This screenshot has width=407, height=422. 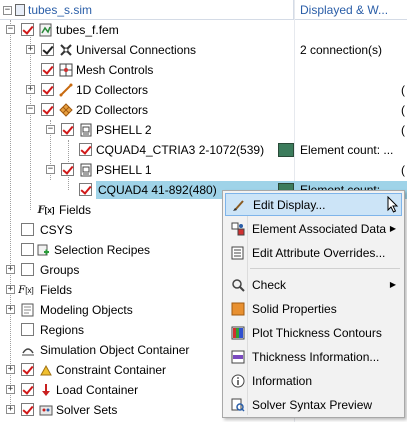 What do you see at coordinates (66, 50) in the screenshot?
I see `connections-icon` at bounding box center [66, 50].